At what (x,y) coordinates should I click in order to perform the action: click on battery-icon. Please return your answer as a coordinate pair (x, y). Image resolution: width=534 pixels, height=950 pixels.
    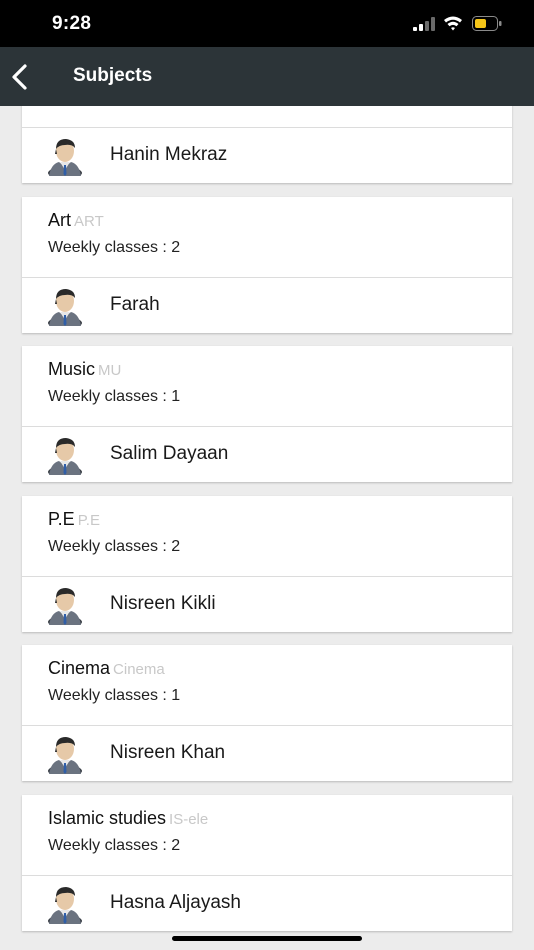
    Looking at the image, I should click on (487, 23).